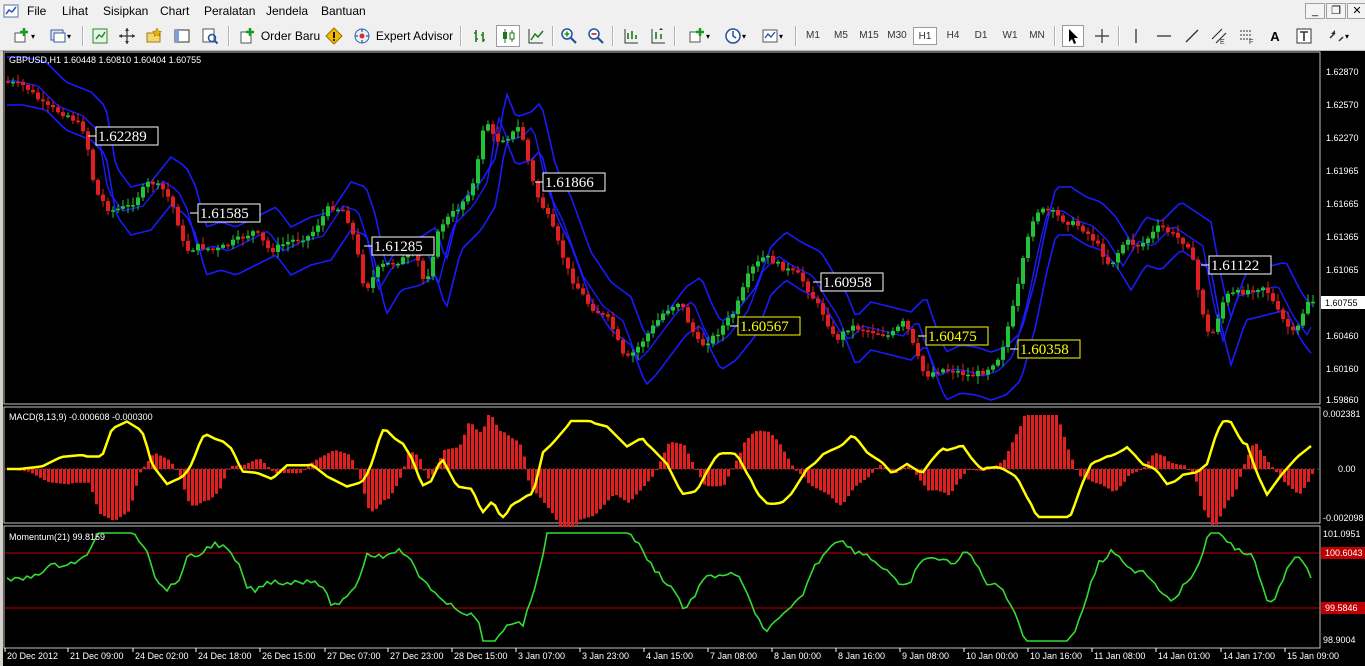 The image size is (1365, 666). I want to click on menu-file: File, so click(36, 11).